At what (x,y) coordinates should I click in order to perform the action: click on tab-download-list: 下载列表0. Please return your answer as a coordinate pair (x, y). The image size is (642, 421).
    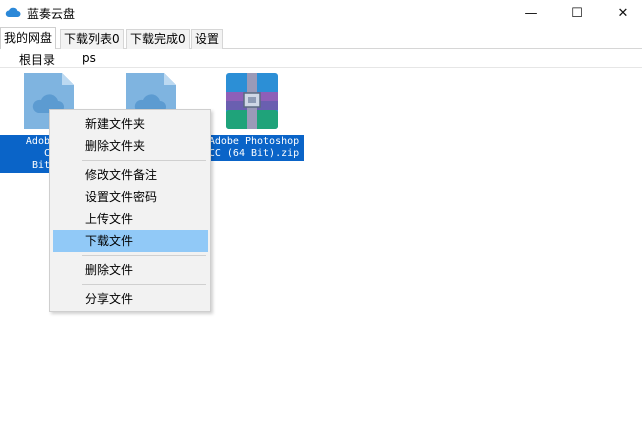
    Looking at the image, I should click on (92, 39).